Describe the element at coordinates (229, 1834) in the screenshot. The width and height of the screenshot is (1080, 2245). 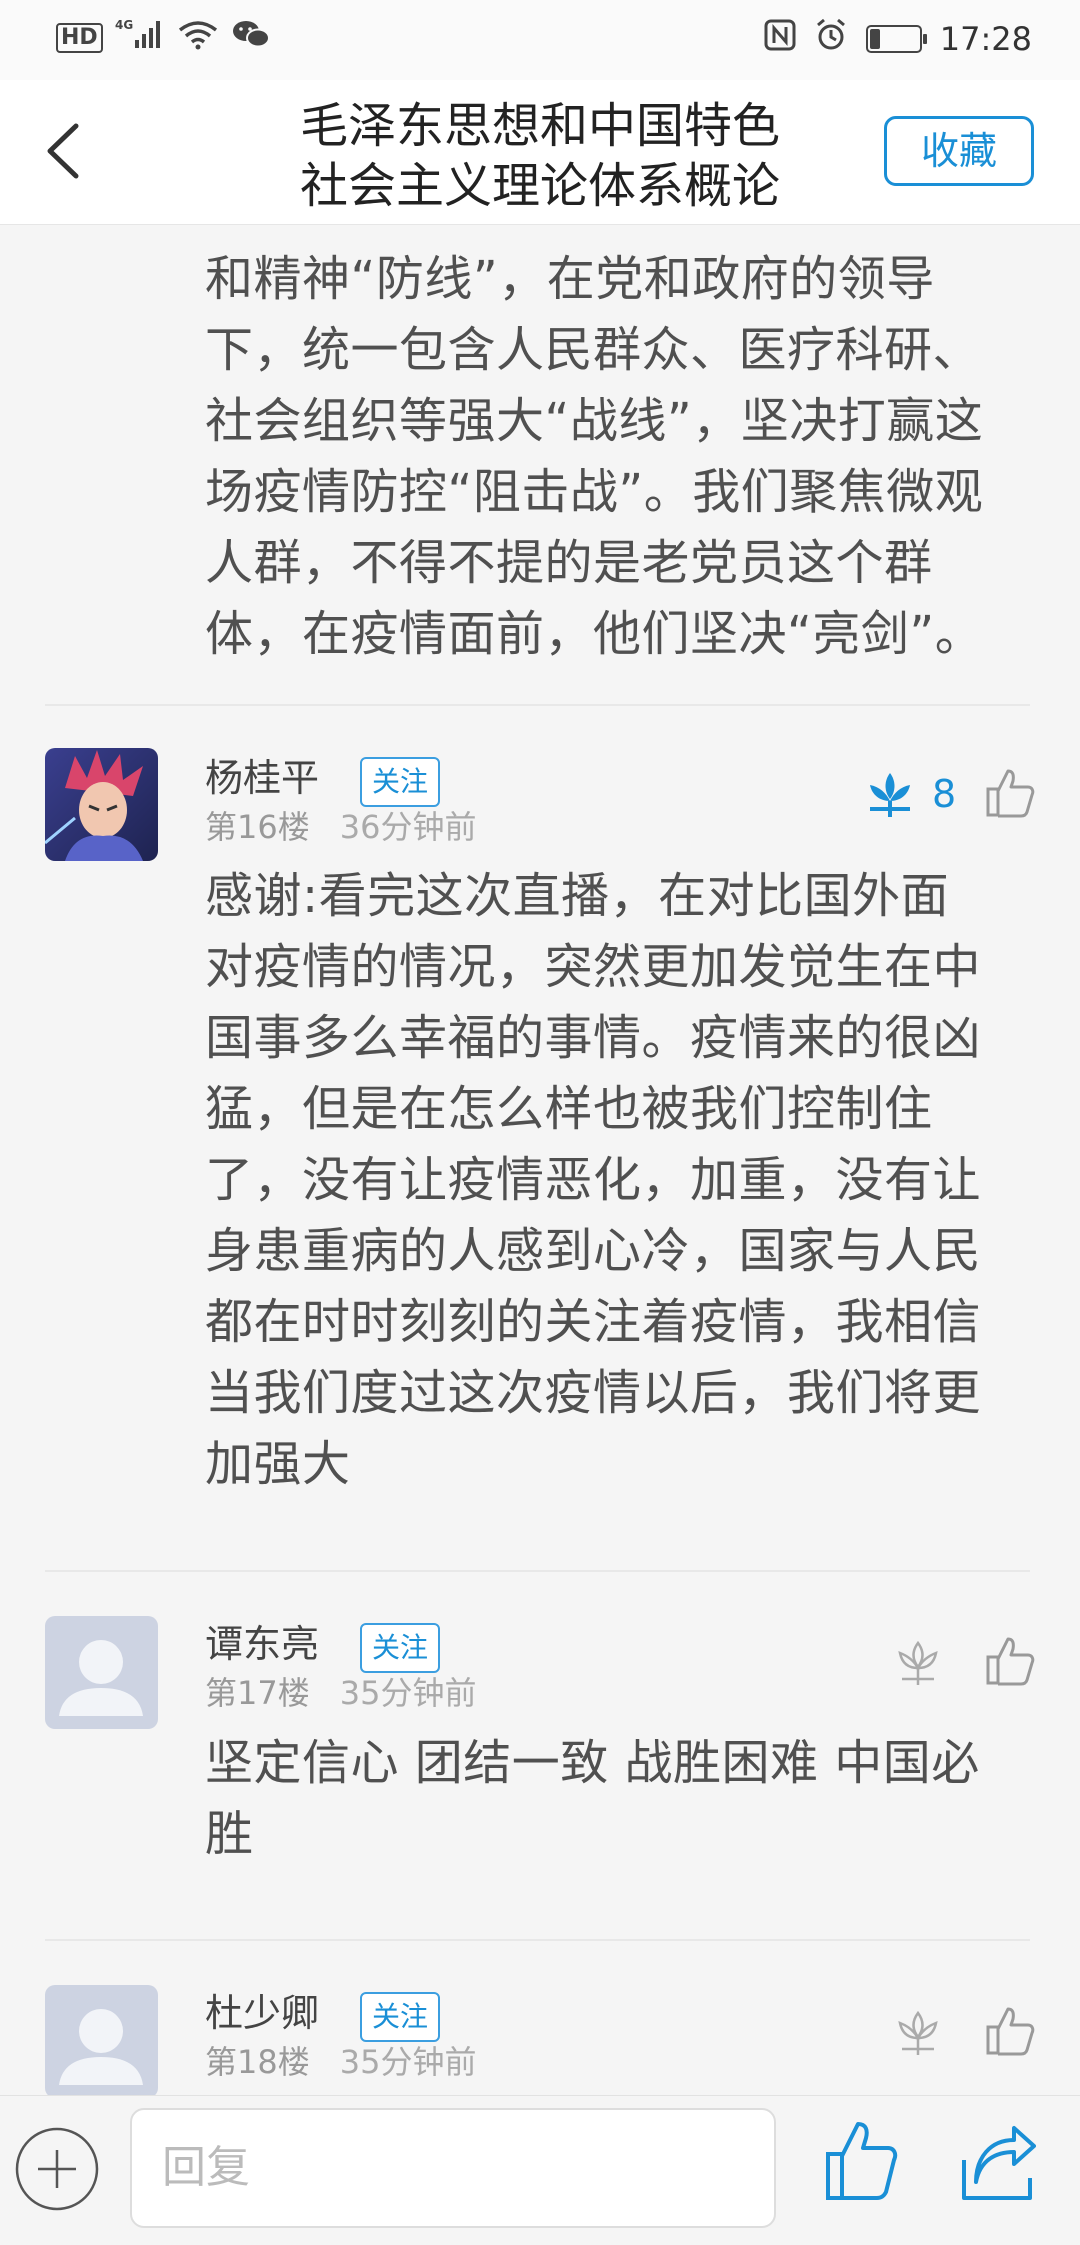
I see `comment-line: 胜` at that location.